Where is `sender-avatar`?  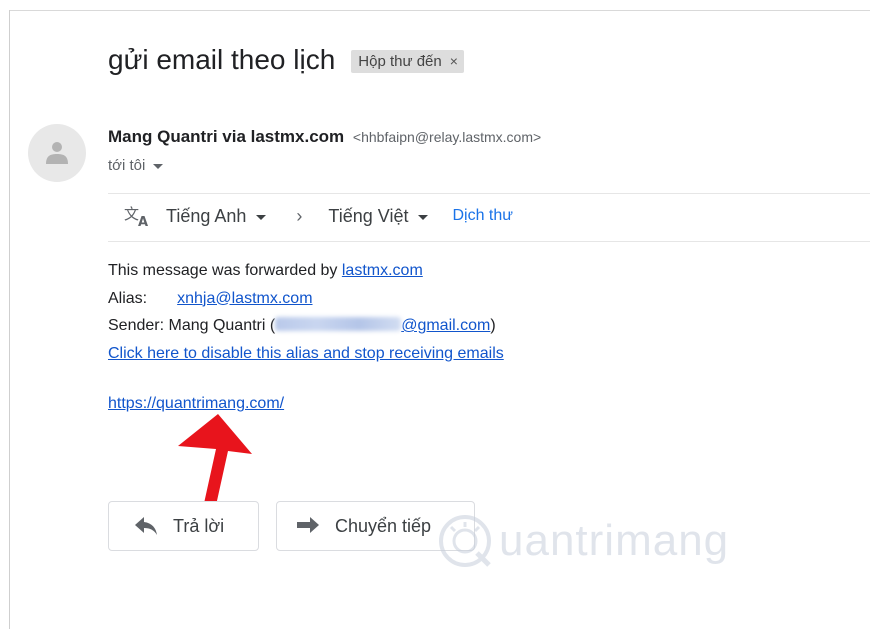 sender-avatar is located at coordinates (57, 153).